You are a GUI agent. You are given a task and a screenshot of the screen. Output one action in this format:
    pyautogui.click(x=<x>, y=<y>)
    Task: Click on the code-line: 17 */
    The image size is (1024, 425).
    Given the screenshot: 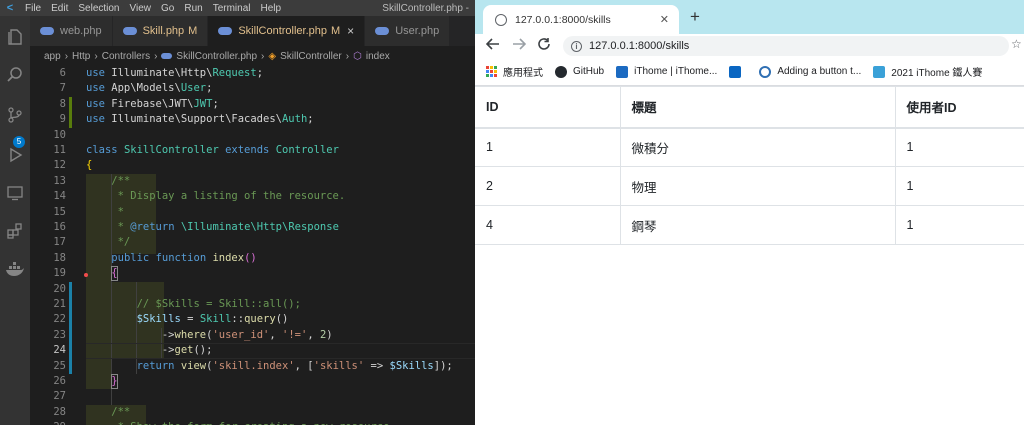 What is the action you would take?
    pyautogui.click(x=252, y=242)
    